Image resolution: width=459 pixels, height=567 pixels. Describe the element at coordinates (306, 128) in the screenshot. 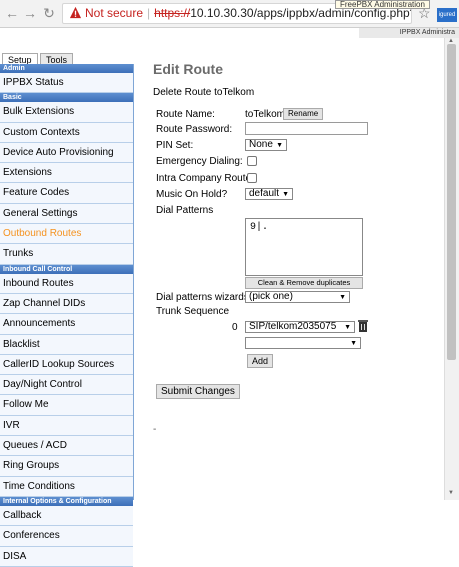

I see `route-password-input` at that location.